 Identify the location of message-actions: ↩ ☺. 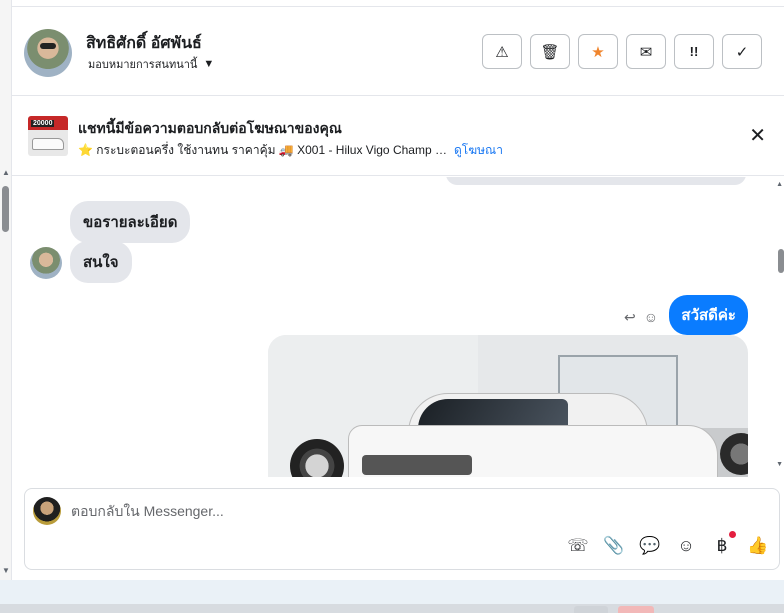
(641, 317).